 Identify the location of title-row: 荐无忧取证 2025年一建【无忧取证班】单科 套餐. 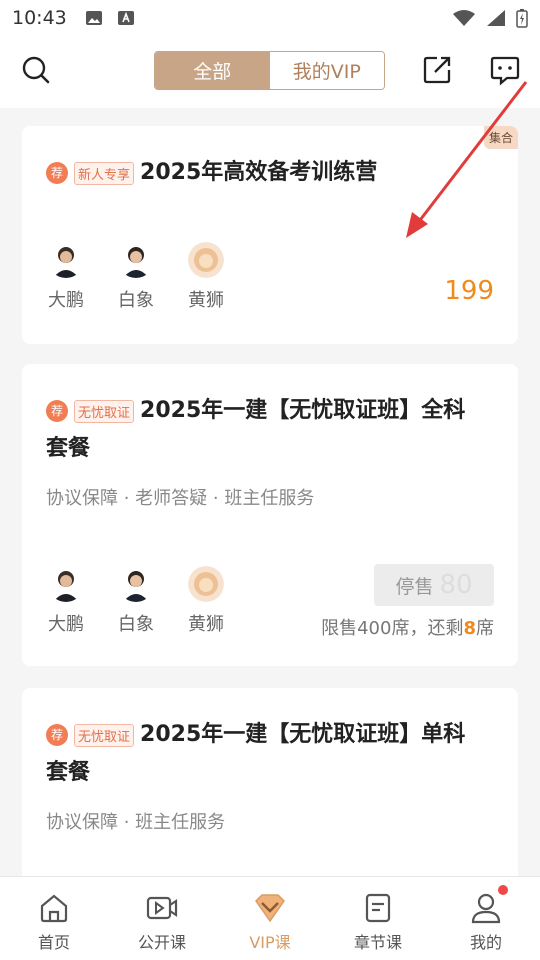
(270, 754).